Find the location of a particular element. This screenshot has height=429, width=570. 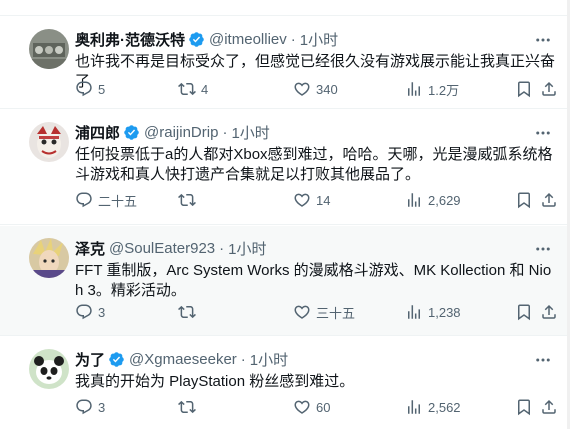

action-bar: 二十五 14 2,629 is located at coordinates (320, 200).